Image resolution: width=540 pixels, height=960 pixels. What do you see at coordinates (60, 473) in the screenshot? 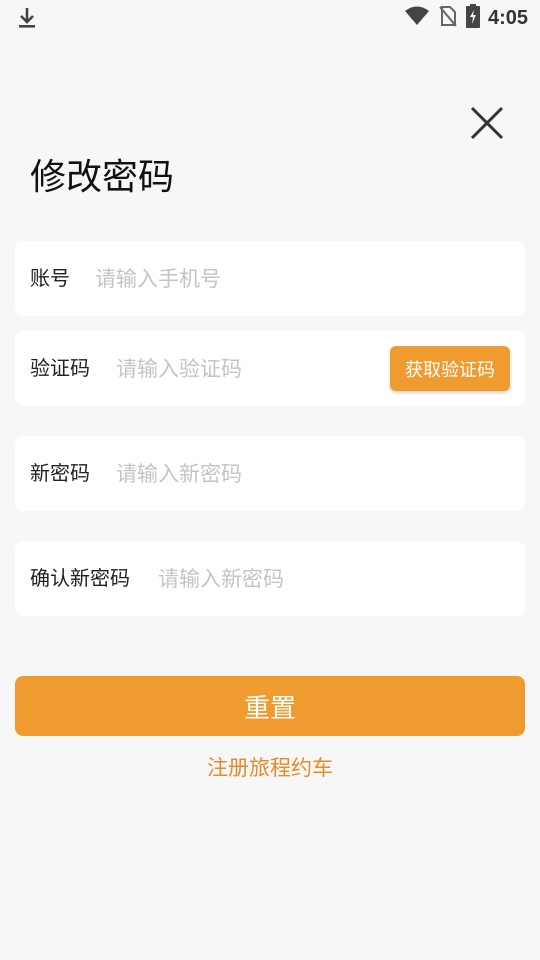
I see `new-password-label: 新密码` at bounding box center [60, 473].